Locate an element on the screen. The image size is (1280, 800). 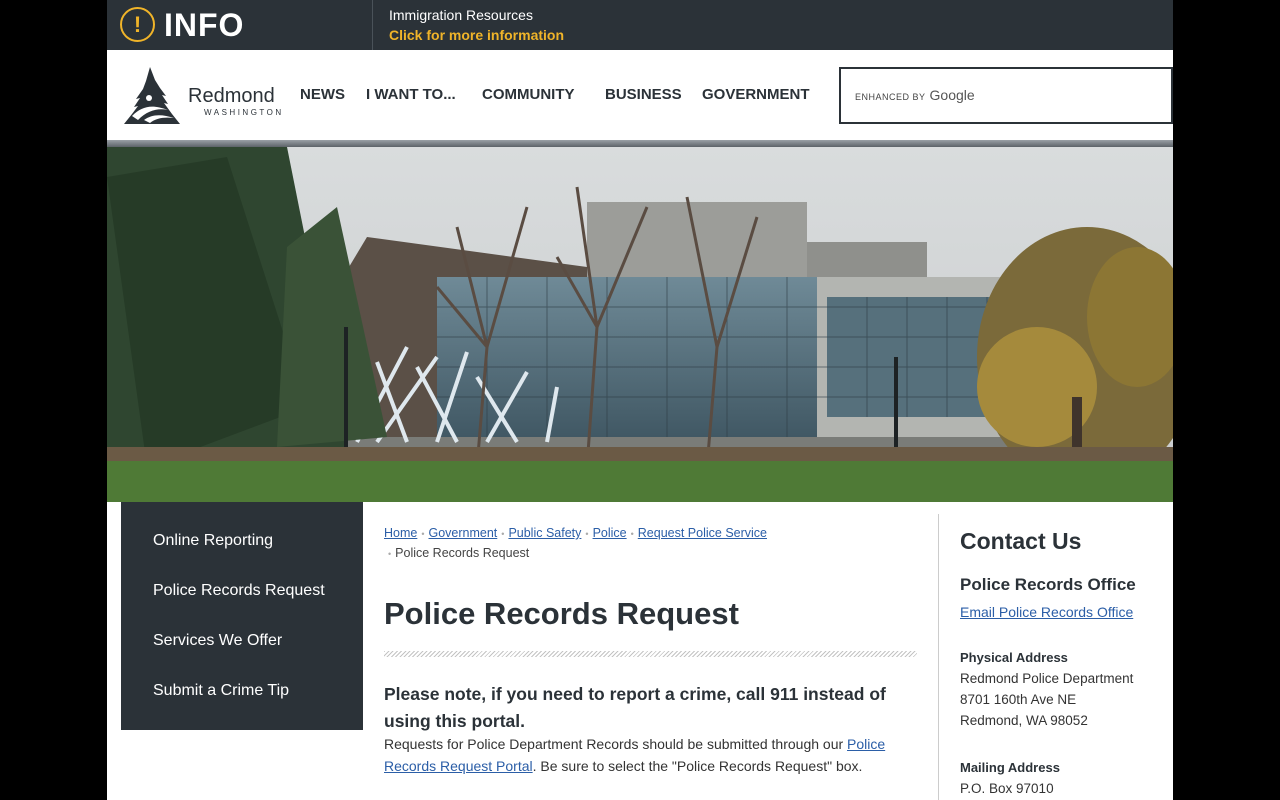
nav-news: NEWS is located at coordinates (322, 95).